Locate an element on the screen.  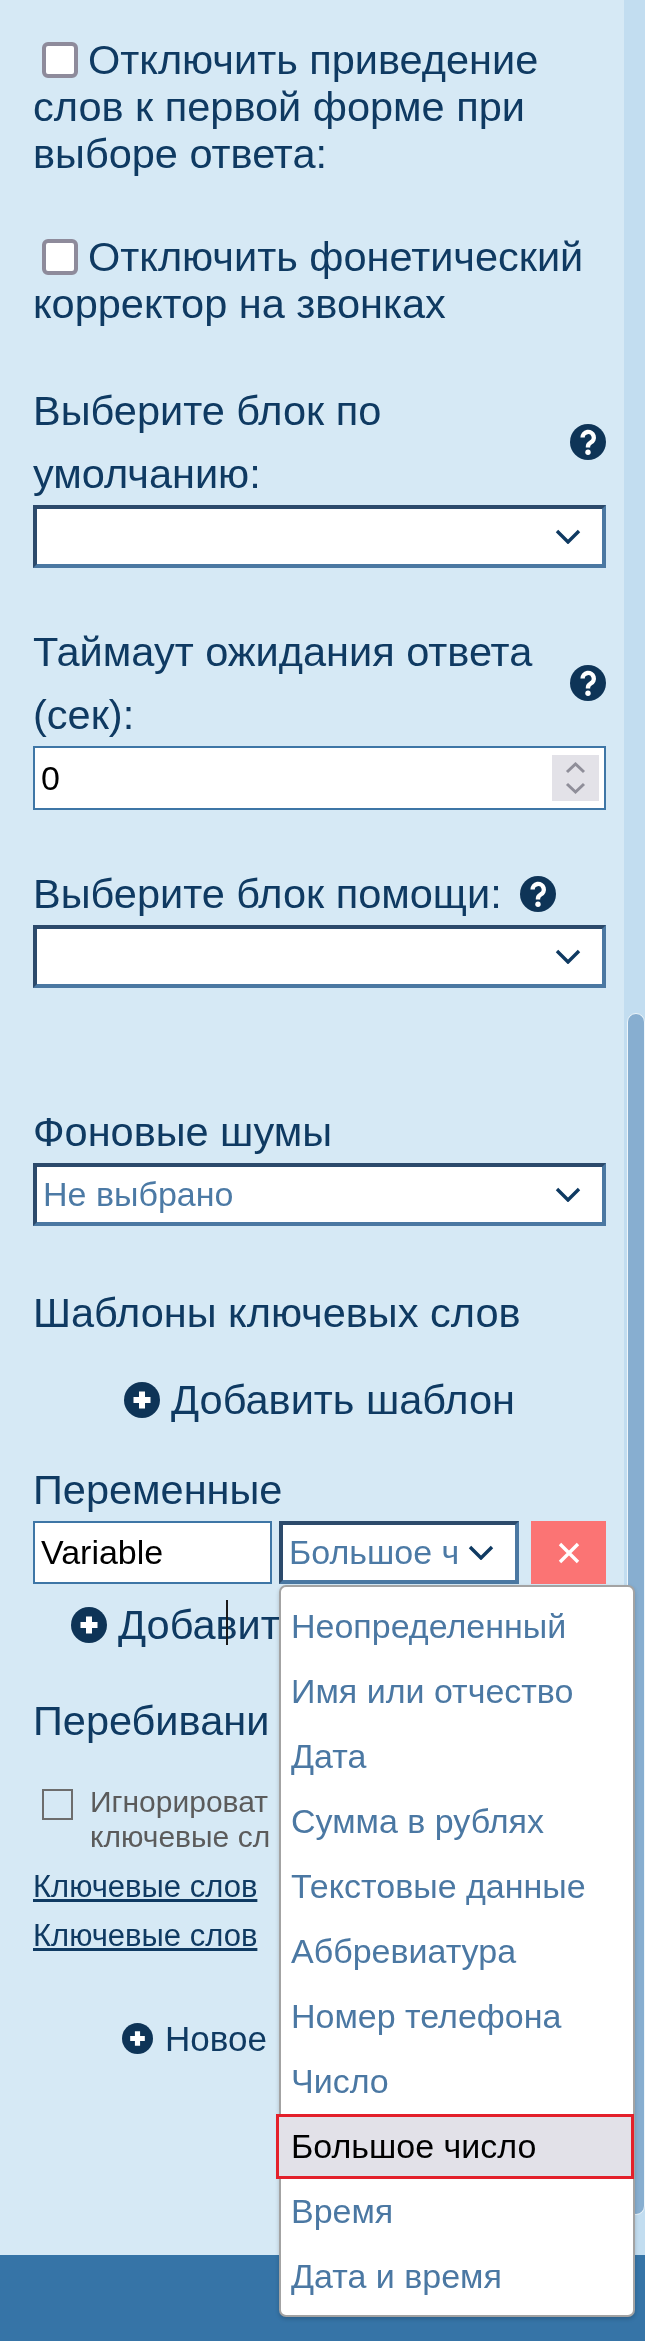
dropdown-option: Большое число is located at coordinates (455, 2146).